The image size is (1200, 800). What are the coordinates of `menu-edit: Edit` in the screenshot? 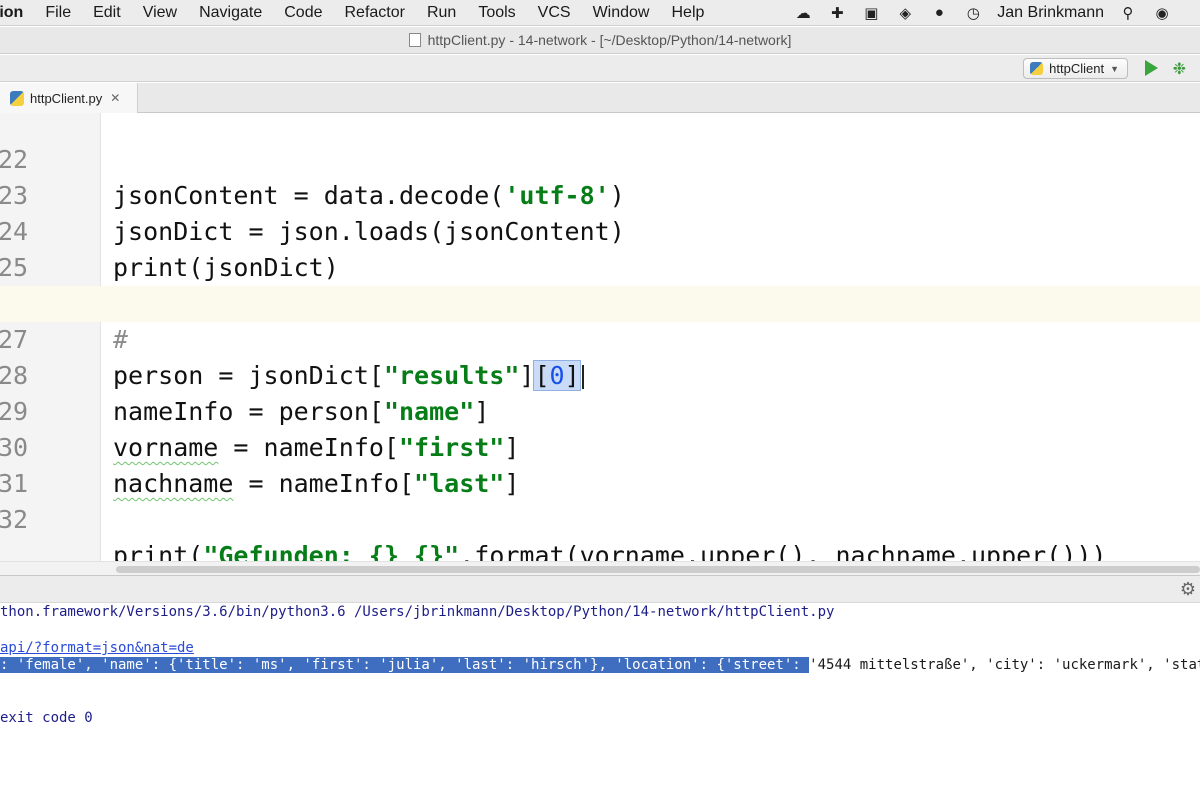 It's located at (107, 13).